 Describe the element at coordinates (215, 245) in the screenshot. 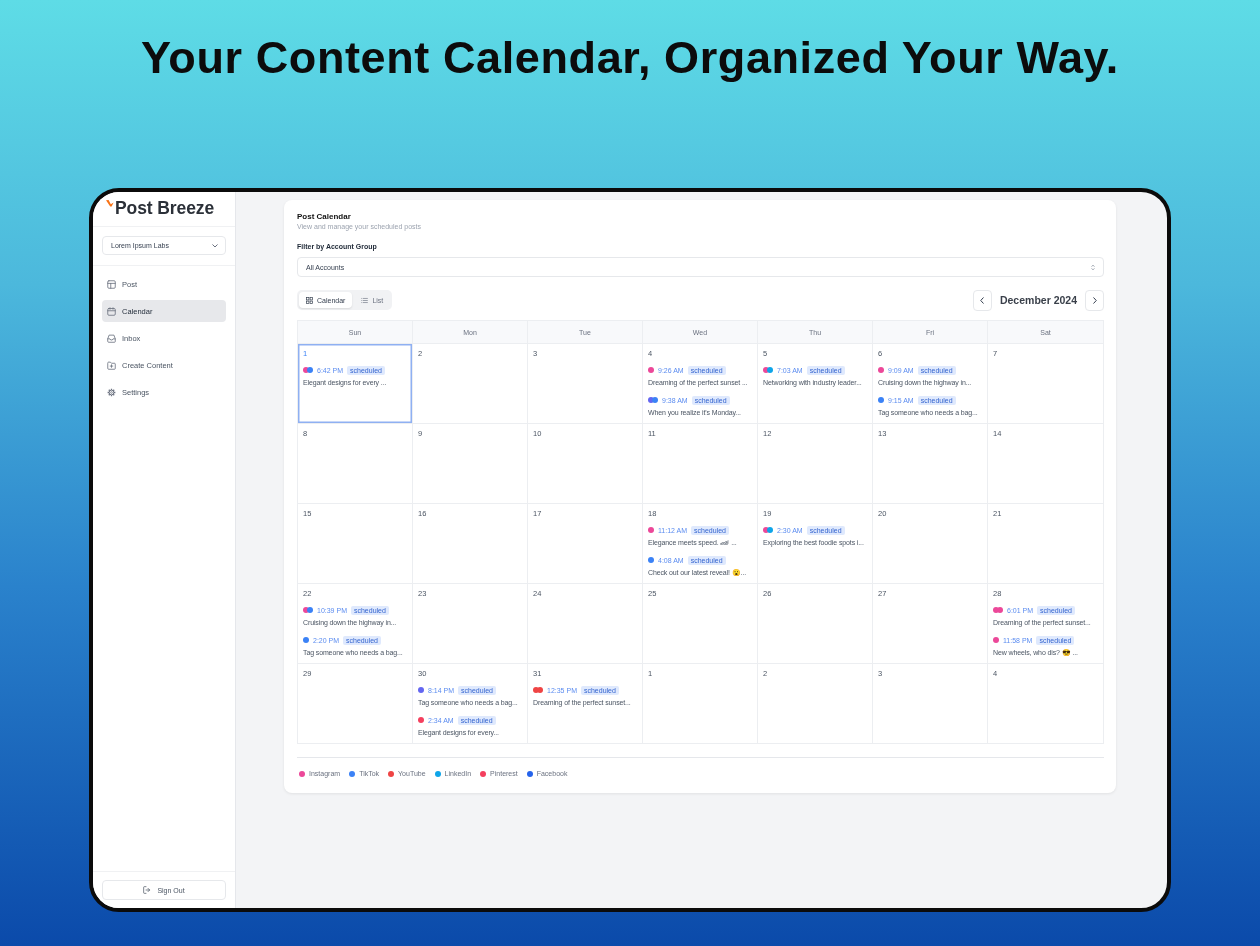

I see `chevron-down-icon` at that location.